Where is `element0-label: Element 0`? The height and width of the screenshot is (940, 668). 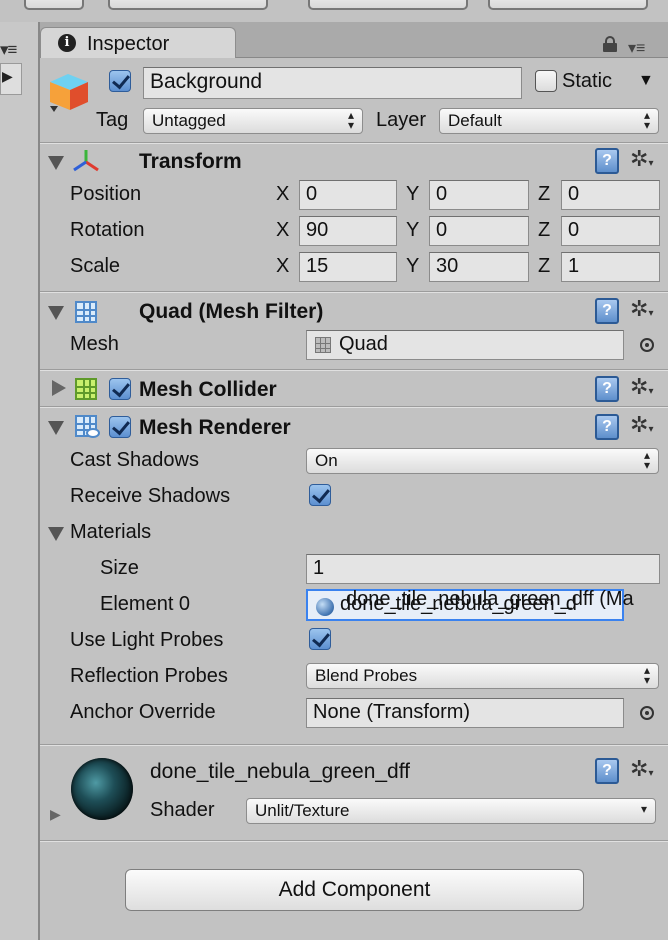 element0-label: Element 0 is located at coordinates (145, 604).